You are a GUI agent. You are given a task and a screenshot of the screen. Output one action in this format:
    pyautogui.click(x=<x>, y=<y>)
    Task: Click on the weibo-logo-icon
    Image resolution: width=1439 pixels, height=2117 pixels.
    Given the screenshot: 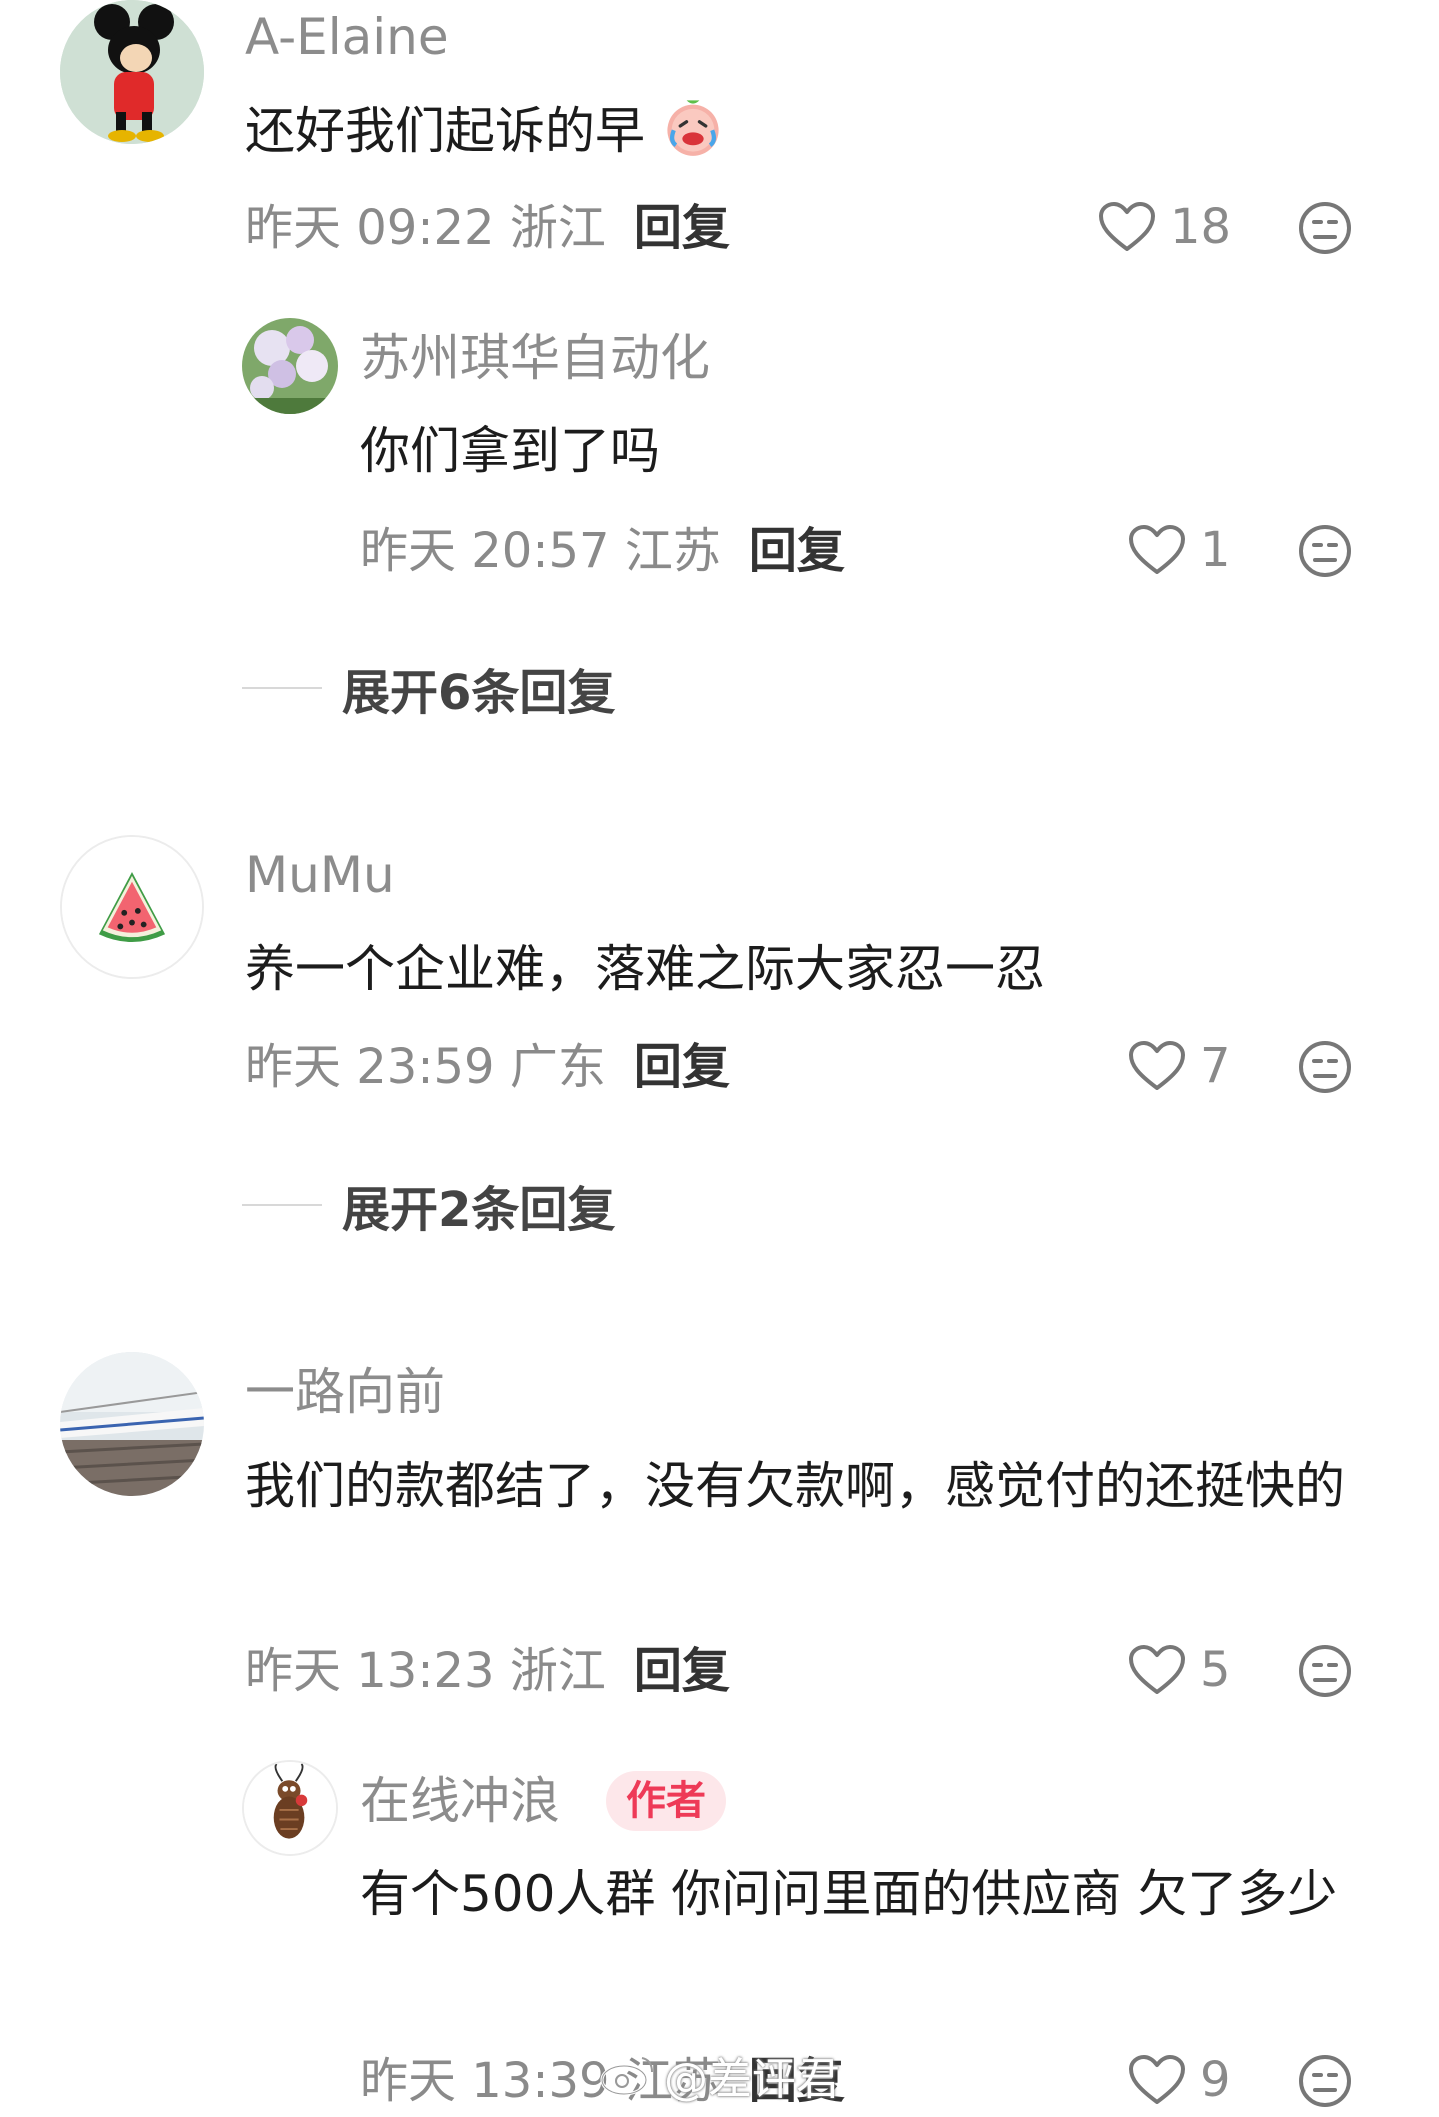 What is the action you would take?
    pyautogui.click(x=626, y=2076)
    